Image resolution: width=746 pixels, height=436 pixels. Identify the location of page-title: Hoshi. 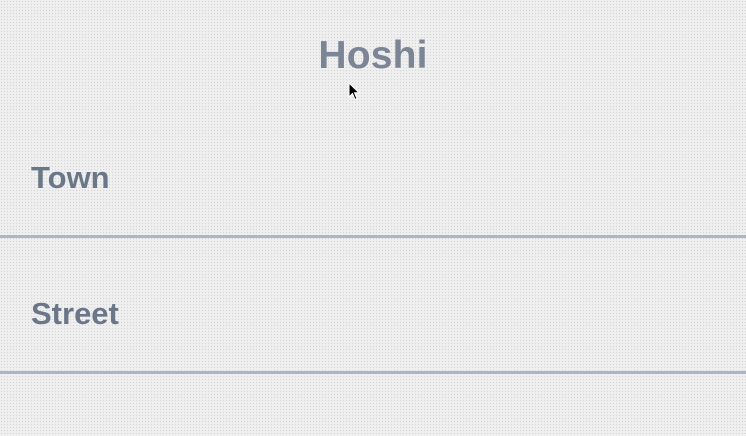
(373, 55).